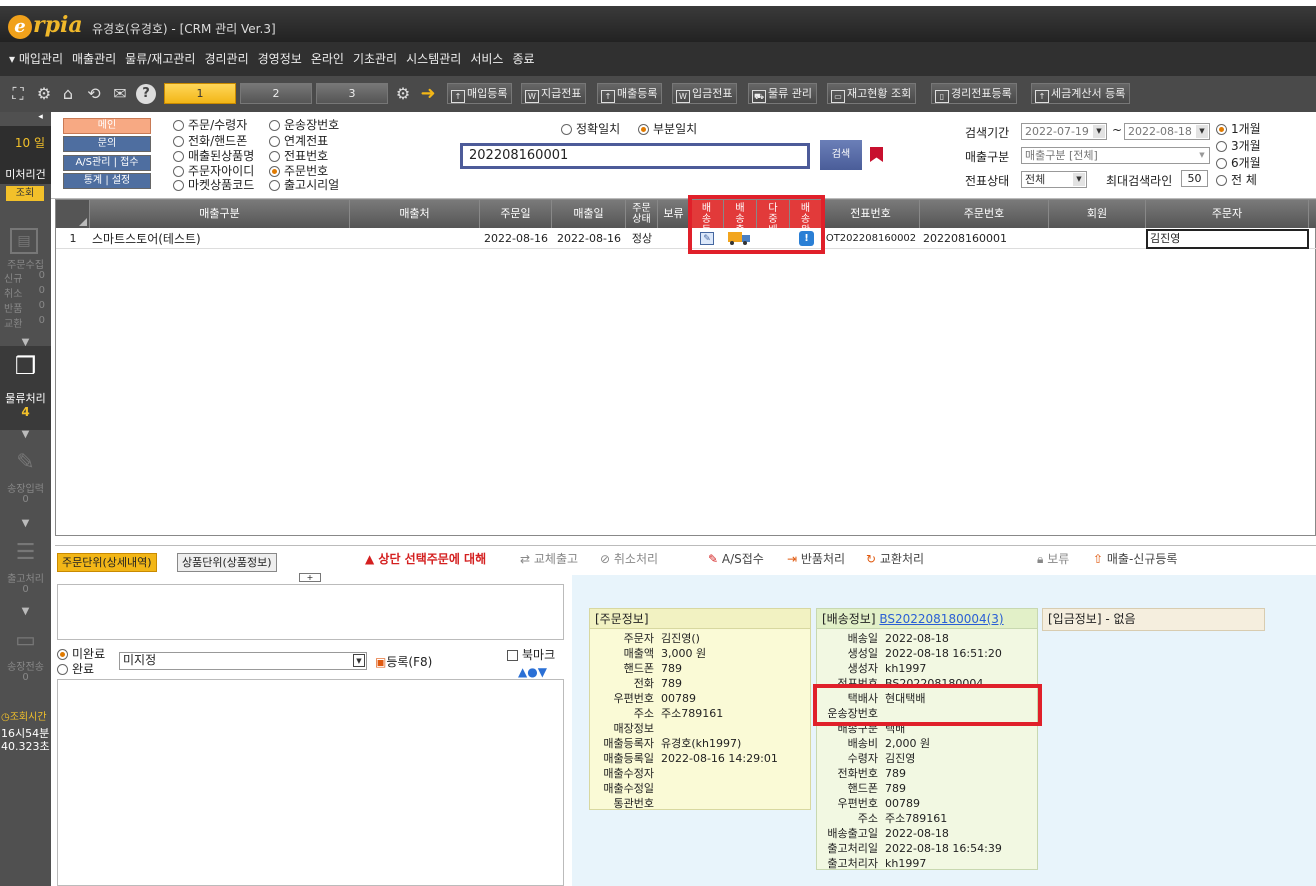 The image size is (1316, 886). What do you see at coordinates (674, 214) in the screenshot?
I see `col-hold: 보류` at bounding box center [674, 214].